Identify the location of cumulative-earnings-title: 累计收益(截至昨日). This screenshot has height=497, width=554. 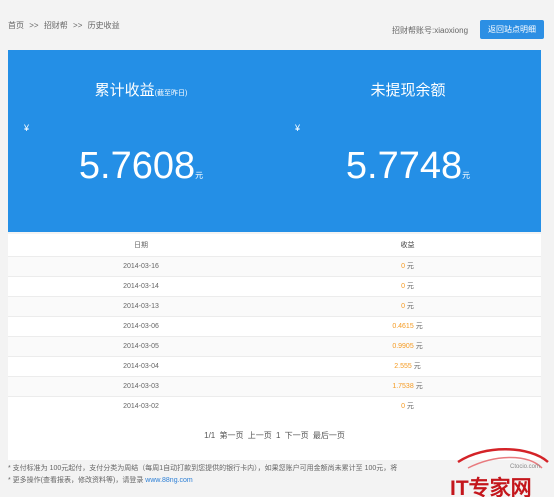
(141, 89).